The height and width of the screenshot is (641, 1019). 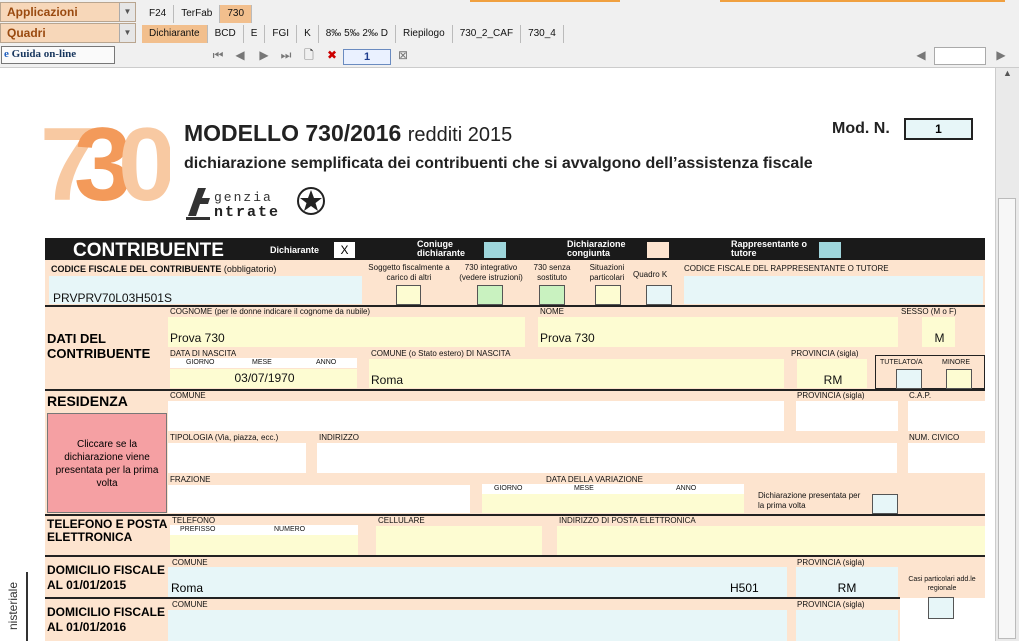 I want to click on tab-e: E, so click(x=254, y=34).